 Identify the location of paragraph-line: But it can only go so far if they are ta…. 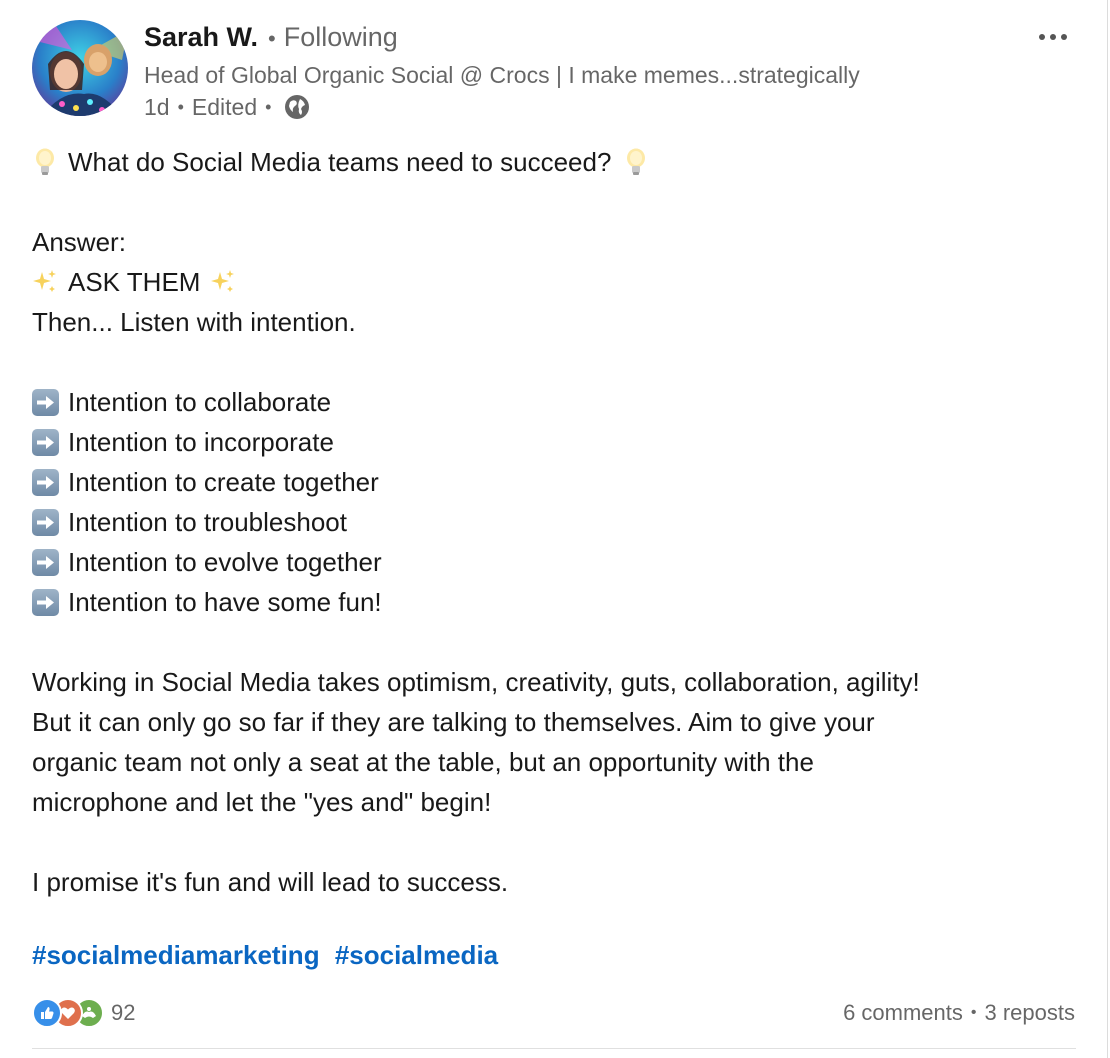
(453, 722).